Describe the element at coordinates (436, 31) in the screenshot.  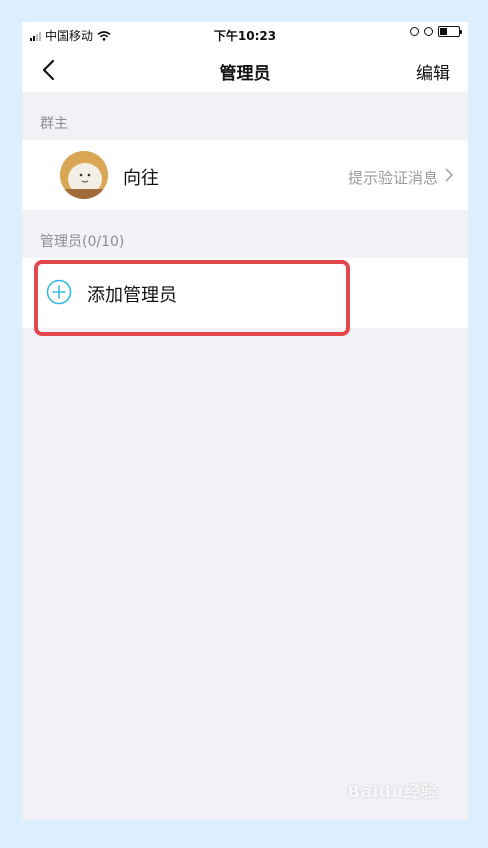
I see `status-right` at that location.